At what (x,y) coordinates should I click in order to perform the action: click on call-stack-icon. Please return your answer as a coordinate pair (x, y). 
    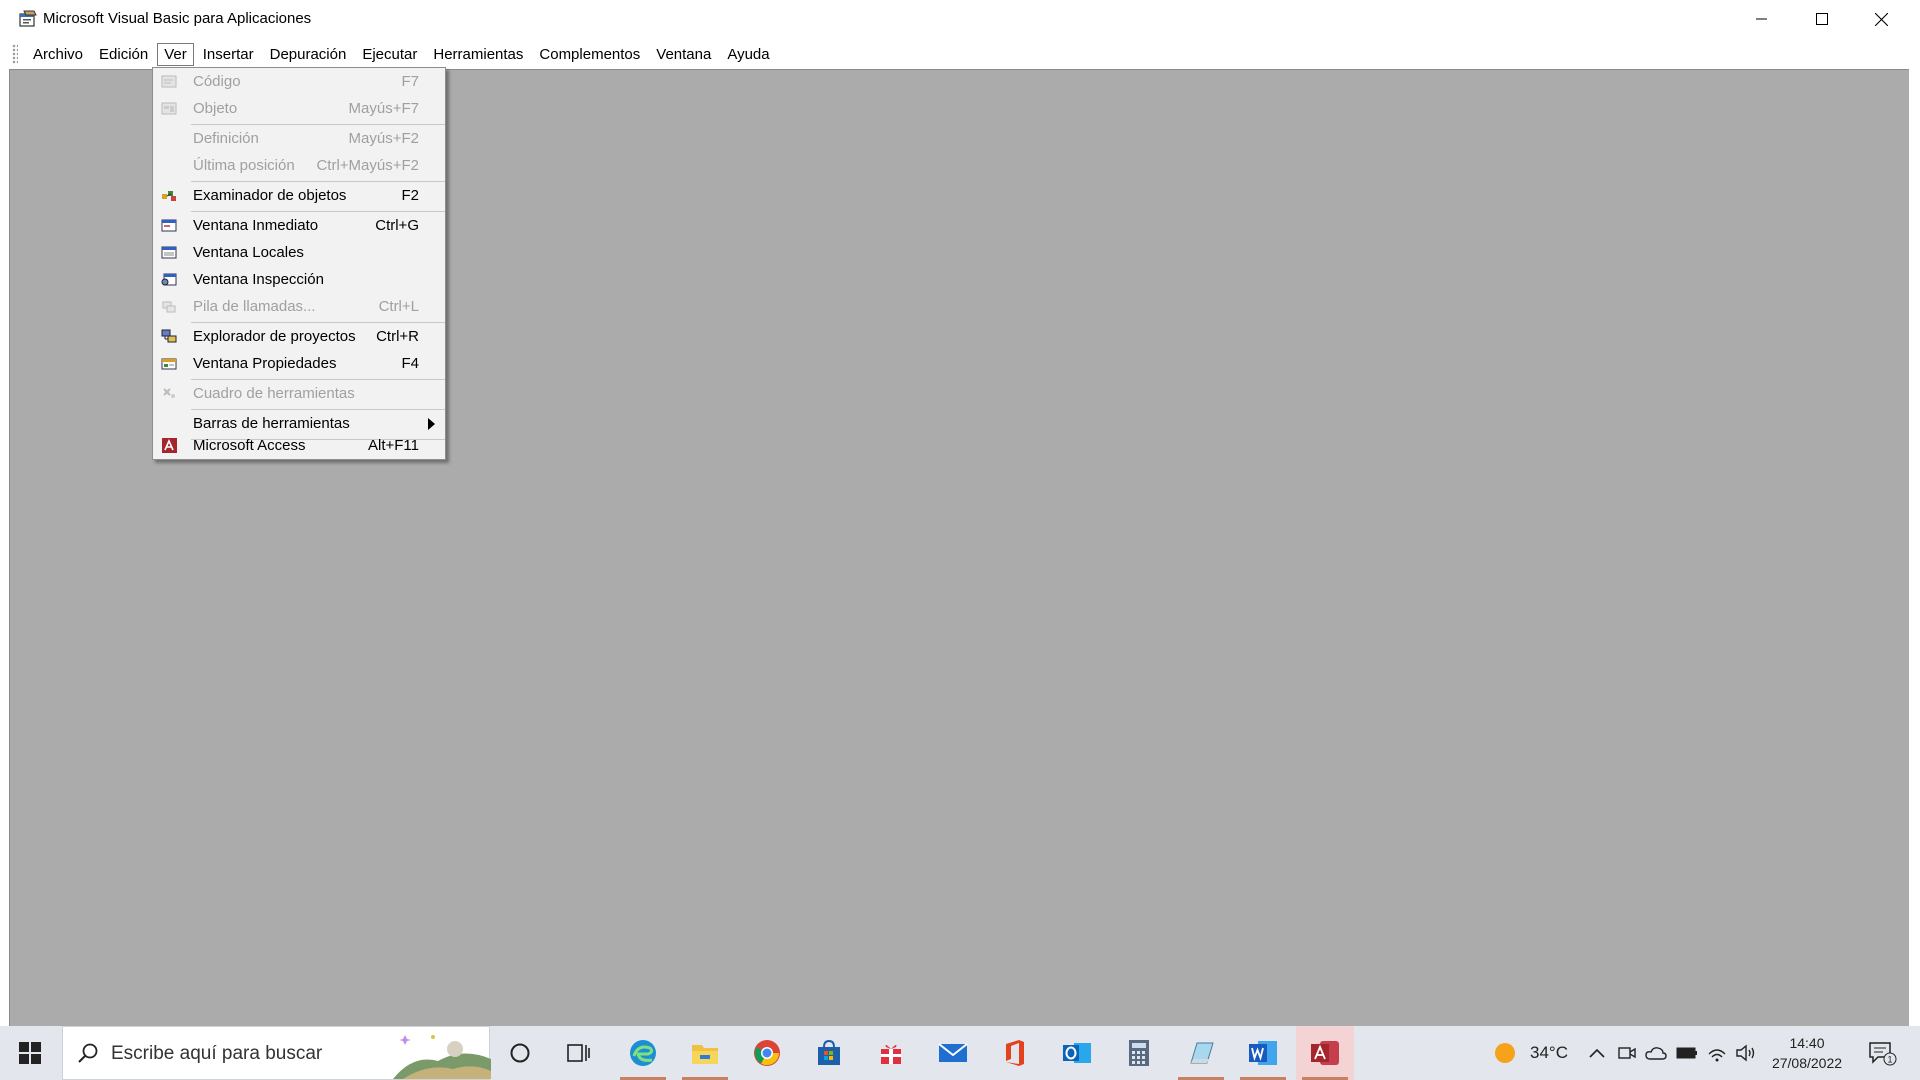
    Looking at the image, I should click on (169, 307).